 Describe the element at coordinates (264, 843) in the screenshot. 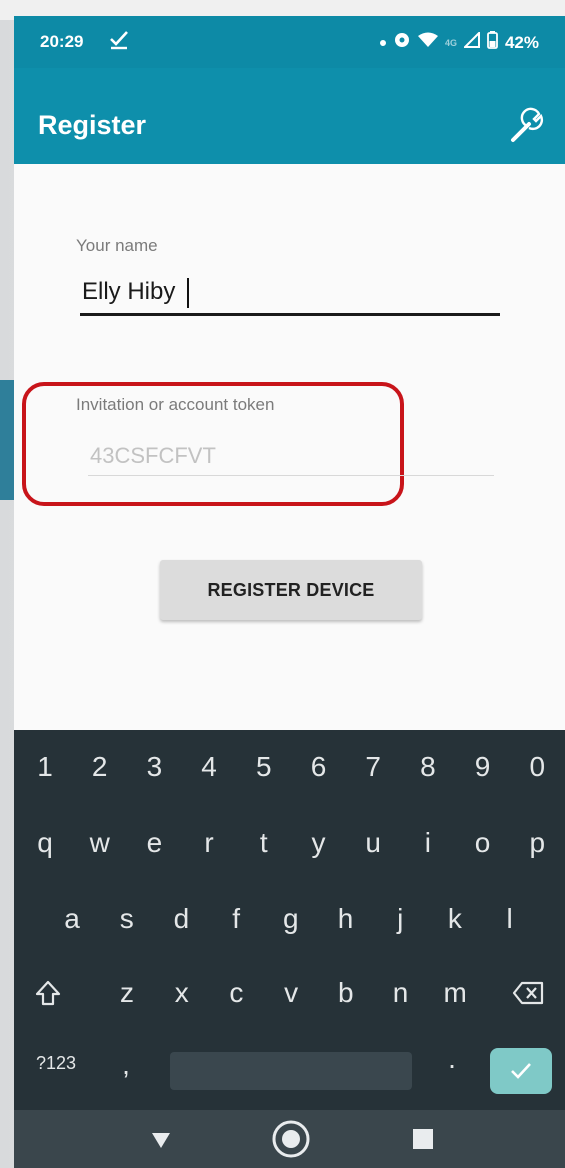

I see `letter-key: t` at that location.